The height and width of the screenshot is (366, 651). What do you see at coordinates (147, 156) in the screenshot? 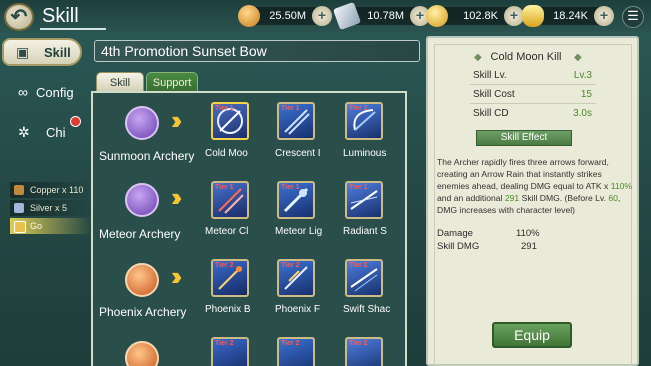
I see `row-sunmoon-archery-name: Sunmoon Archery` at bounding box center [147, 156].